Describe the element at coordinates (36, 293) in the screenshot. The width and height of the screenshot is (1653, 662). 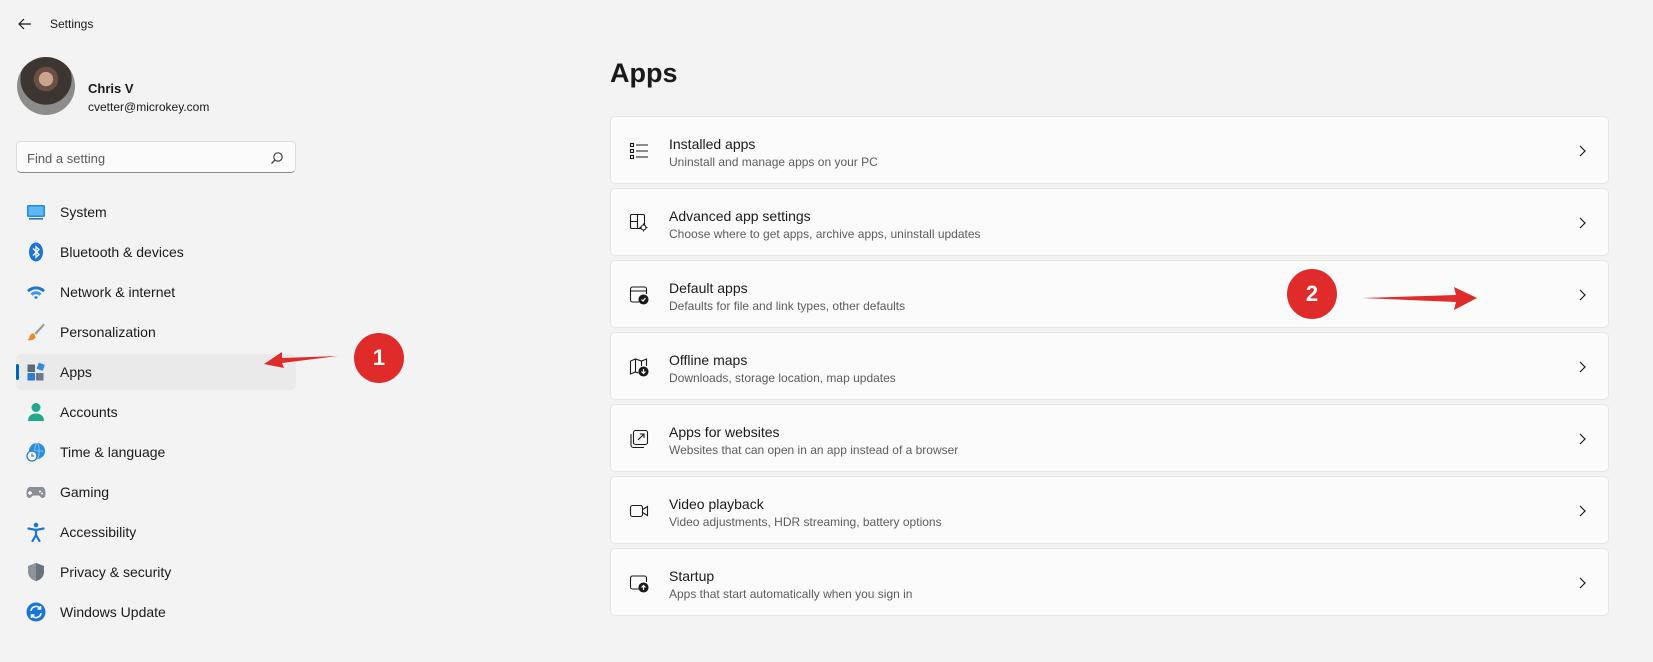
I see `wifi-icon` at that location.